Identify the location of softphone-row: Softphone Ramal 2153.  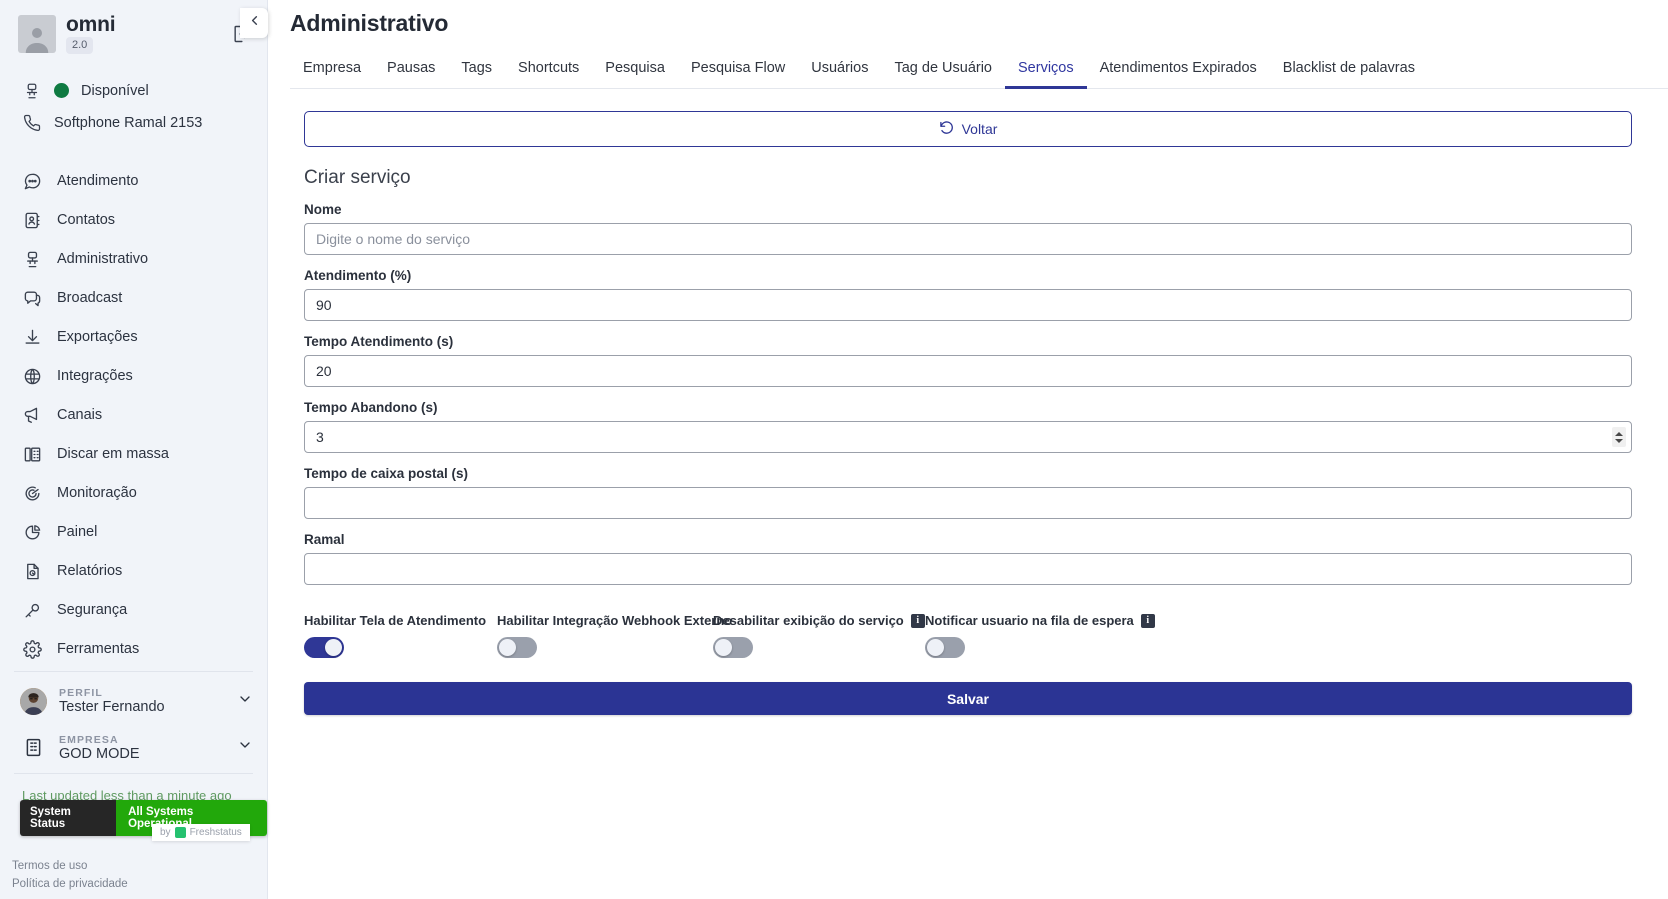
(136, 123).